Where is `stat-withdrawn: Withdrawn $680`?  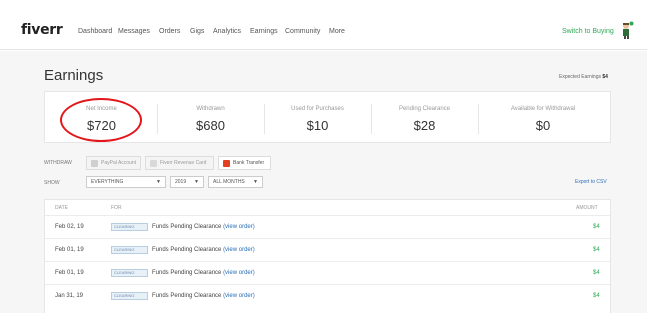 stat-withdrawn: Withdrawn $680 is located at coordinates (210, 118).